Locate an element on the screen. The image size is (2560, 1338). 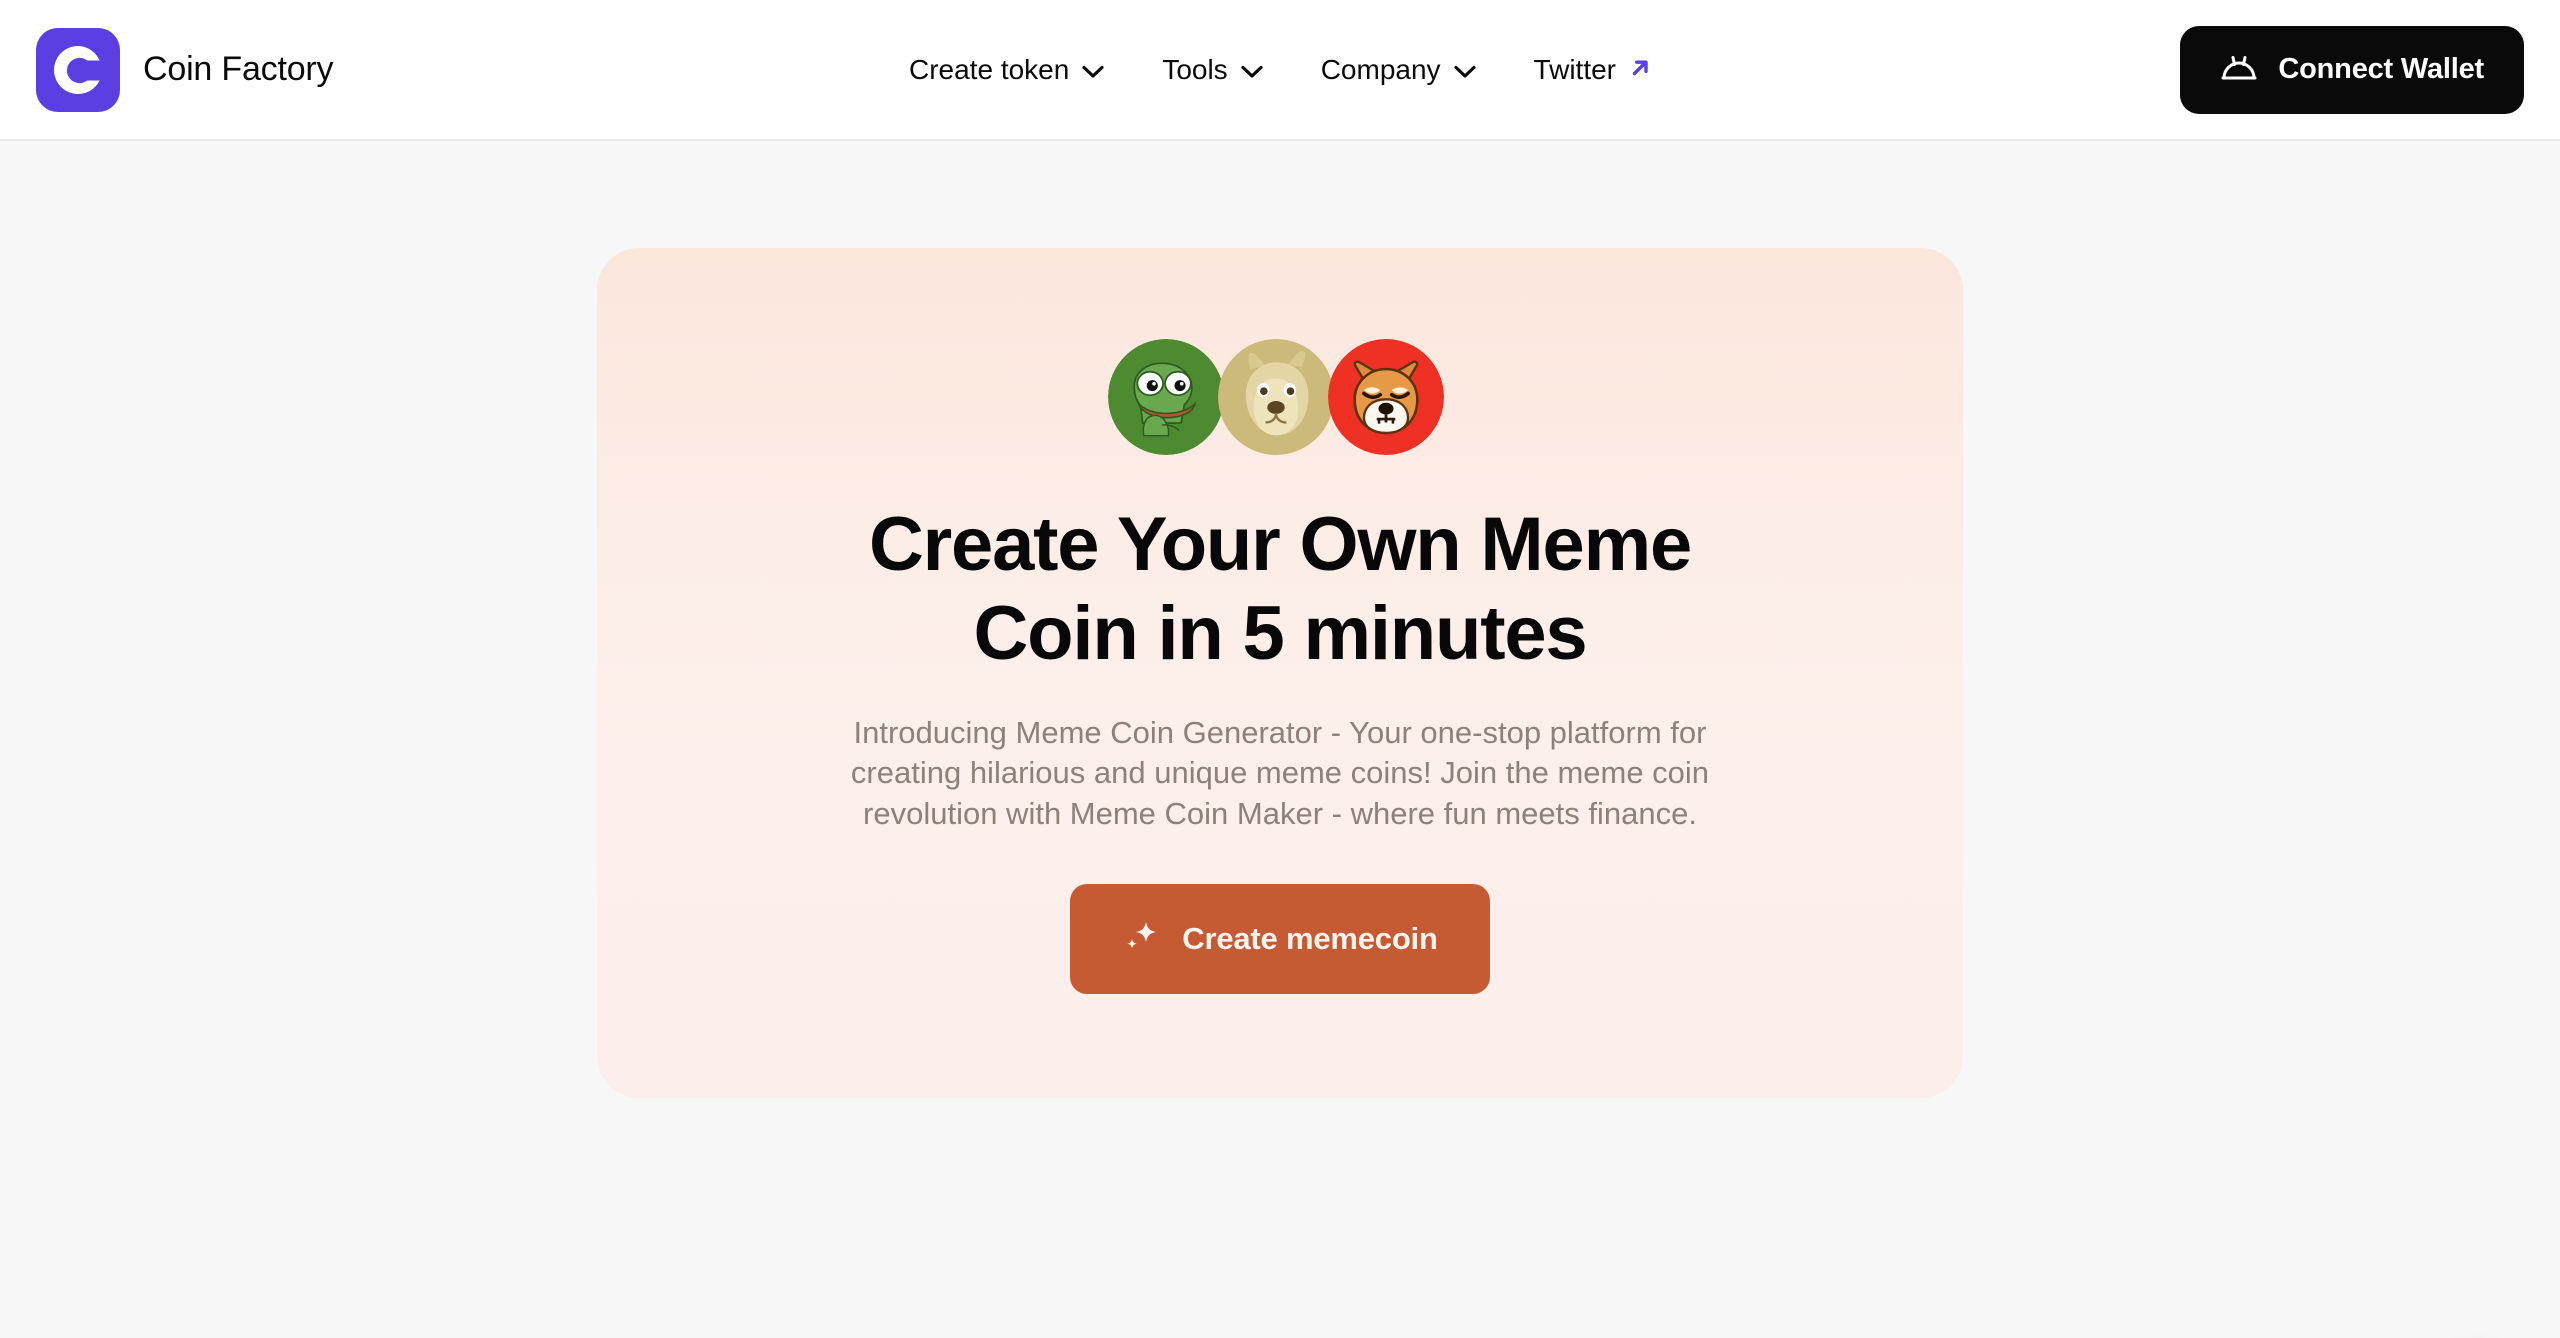
brand-name: Coin Factory is located at coordinates (238, 69).